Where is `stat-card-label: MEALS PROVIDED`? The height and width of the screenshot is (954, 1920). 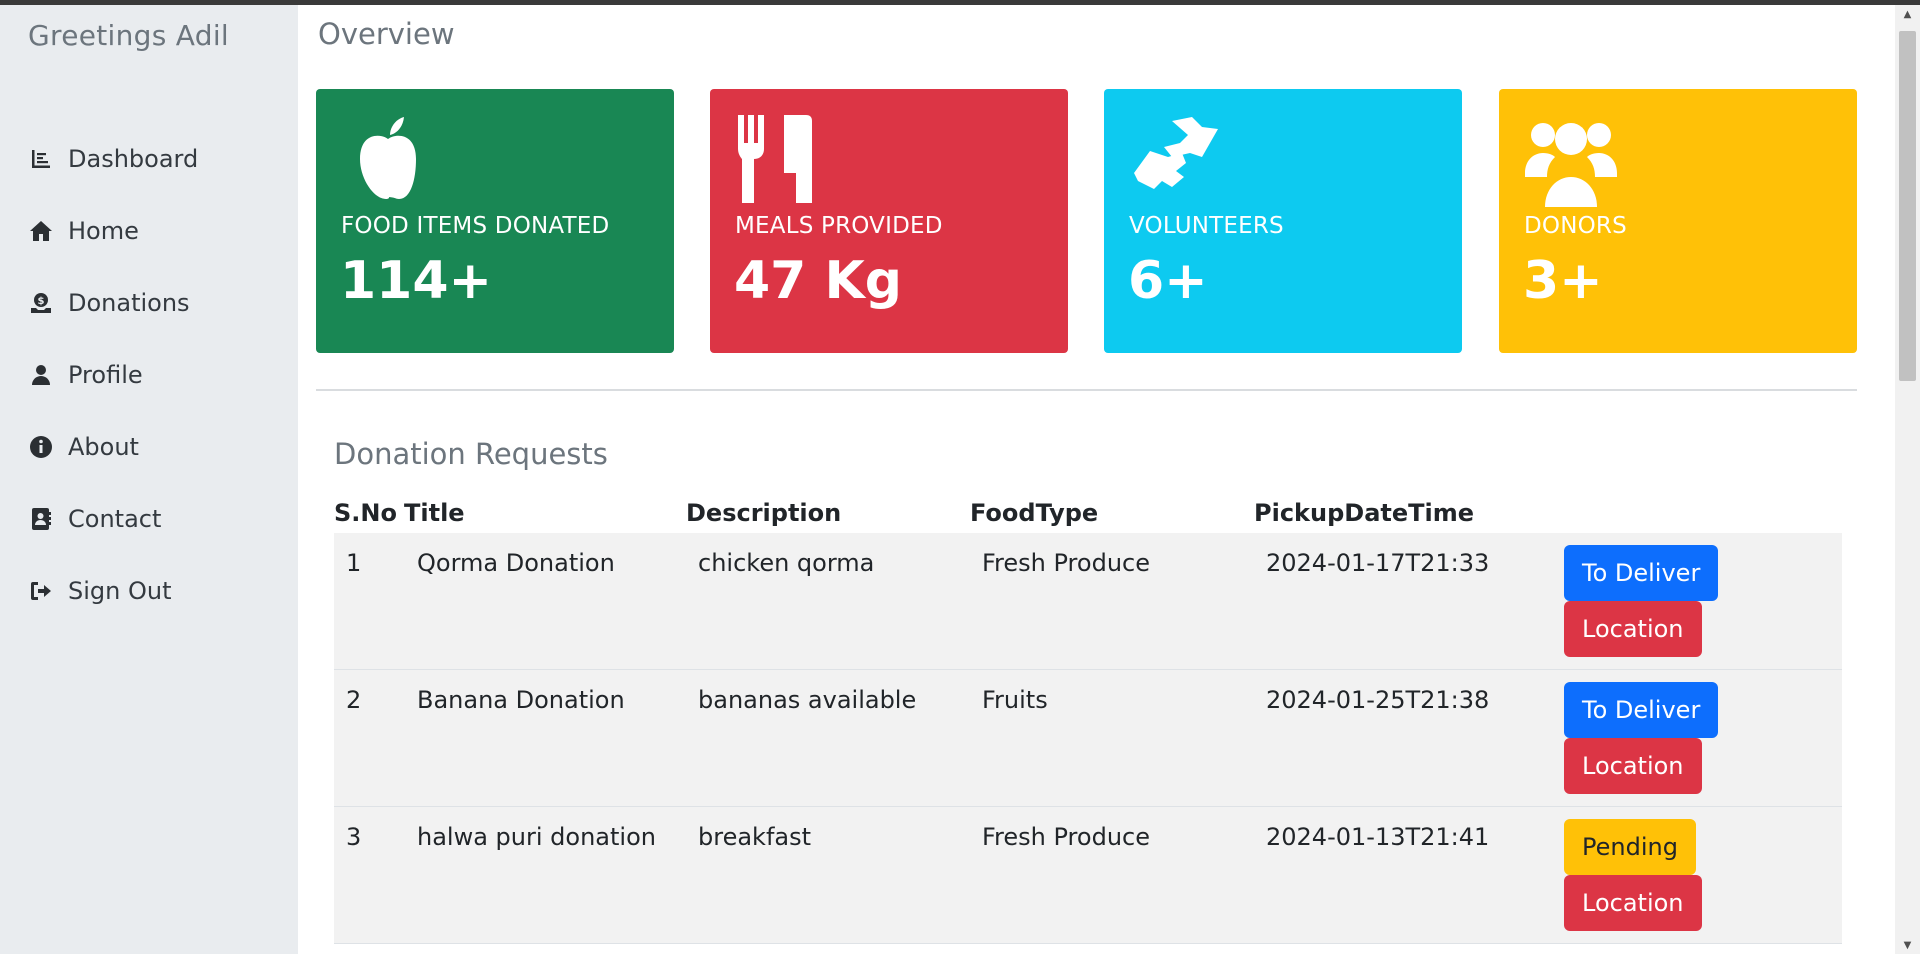
stat-card-label: MEALS PROVIDED is located at coordinates (839, 226).